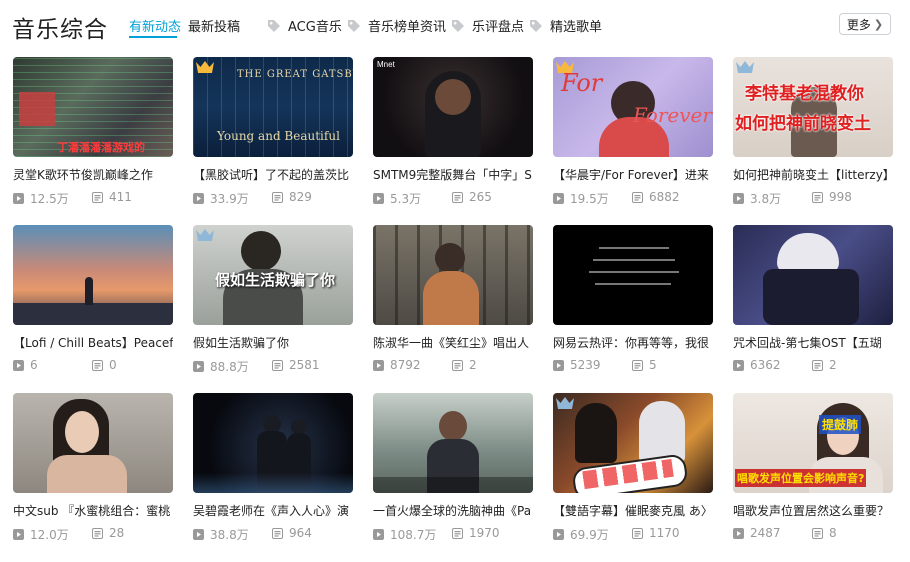 The image size is (910, 562). What do you see at coordinates (565, 67) in the screenshot?
I see `crown-gold-icon` at bounding box center [565, 67].